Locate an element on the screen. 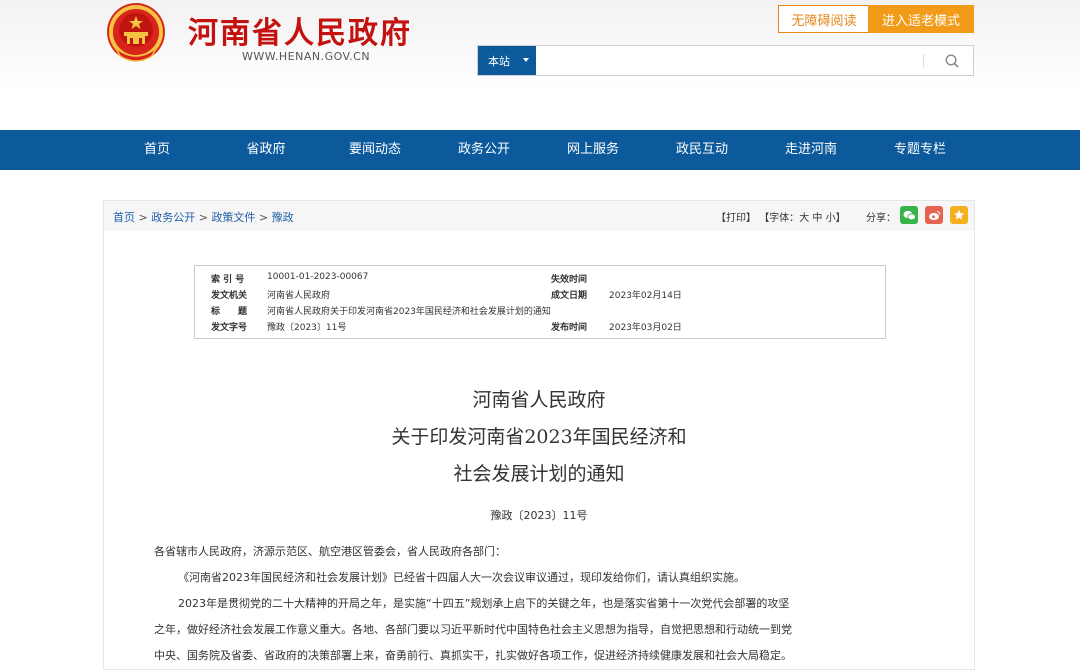 The image size is (1080, 670). search-divider is located at coordinates (923, 61).